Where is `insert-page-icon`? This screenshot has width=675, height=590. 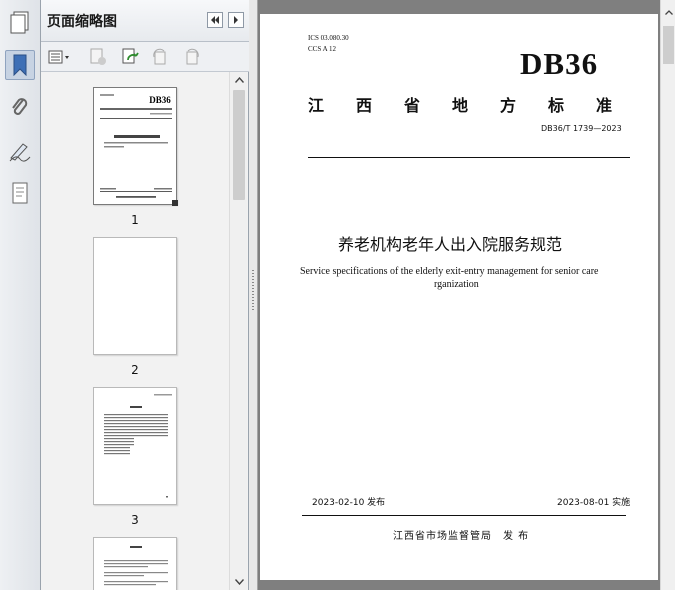
insert-page-icon is located at coordinates (130, 57).